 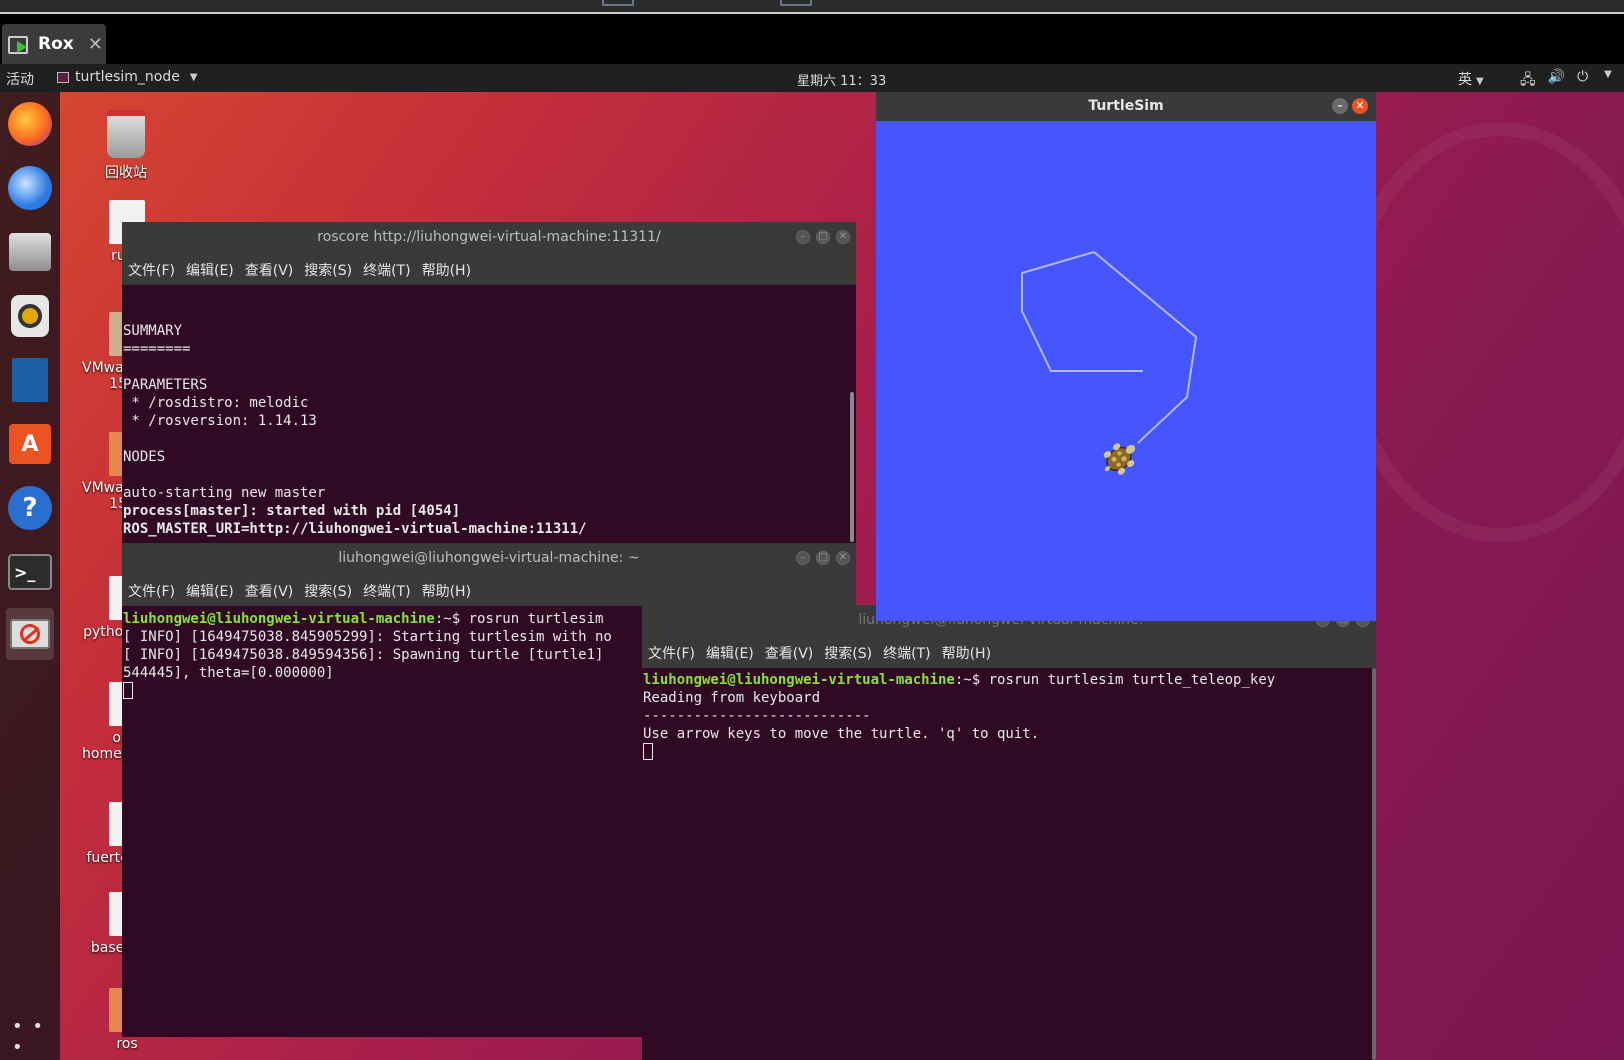 What do you see at coordinates (224, 493) in the screenshot?
I see `output-line: auto-starting new master` at bounding box center [224, 493].